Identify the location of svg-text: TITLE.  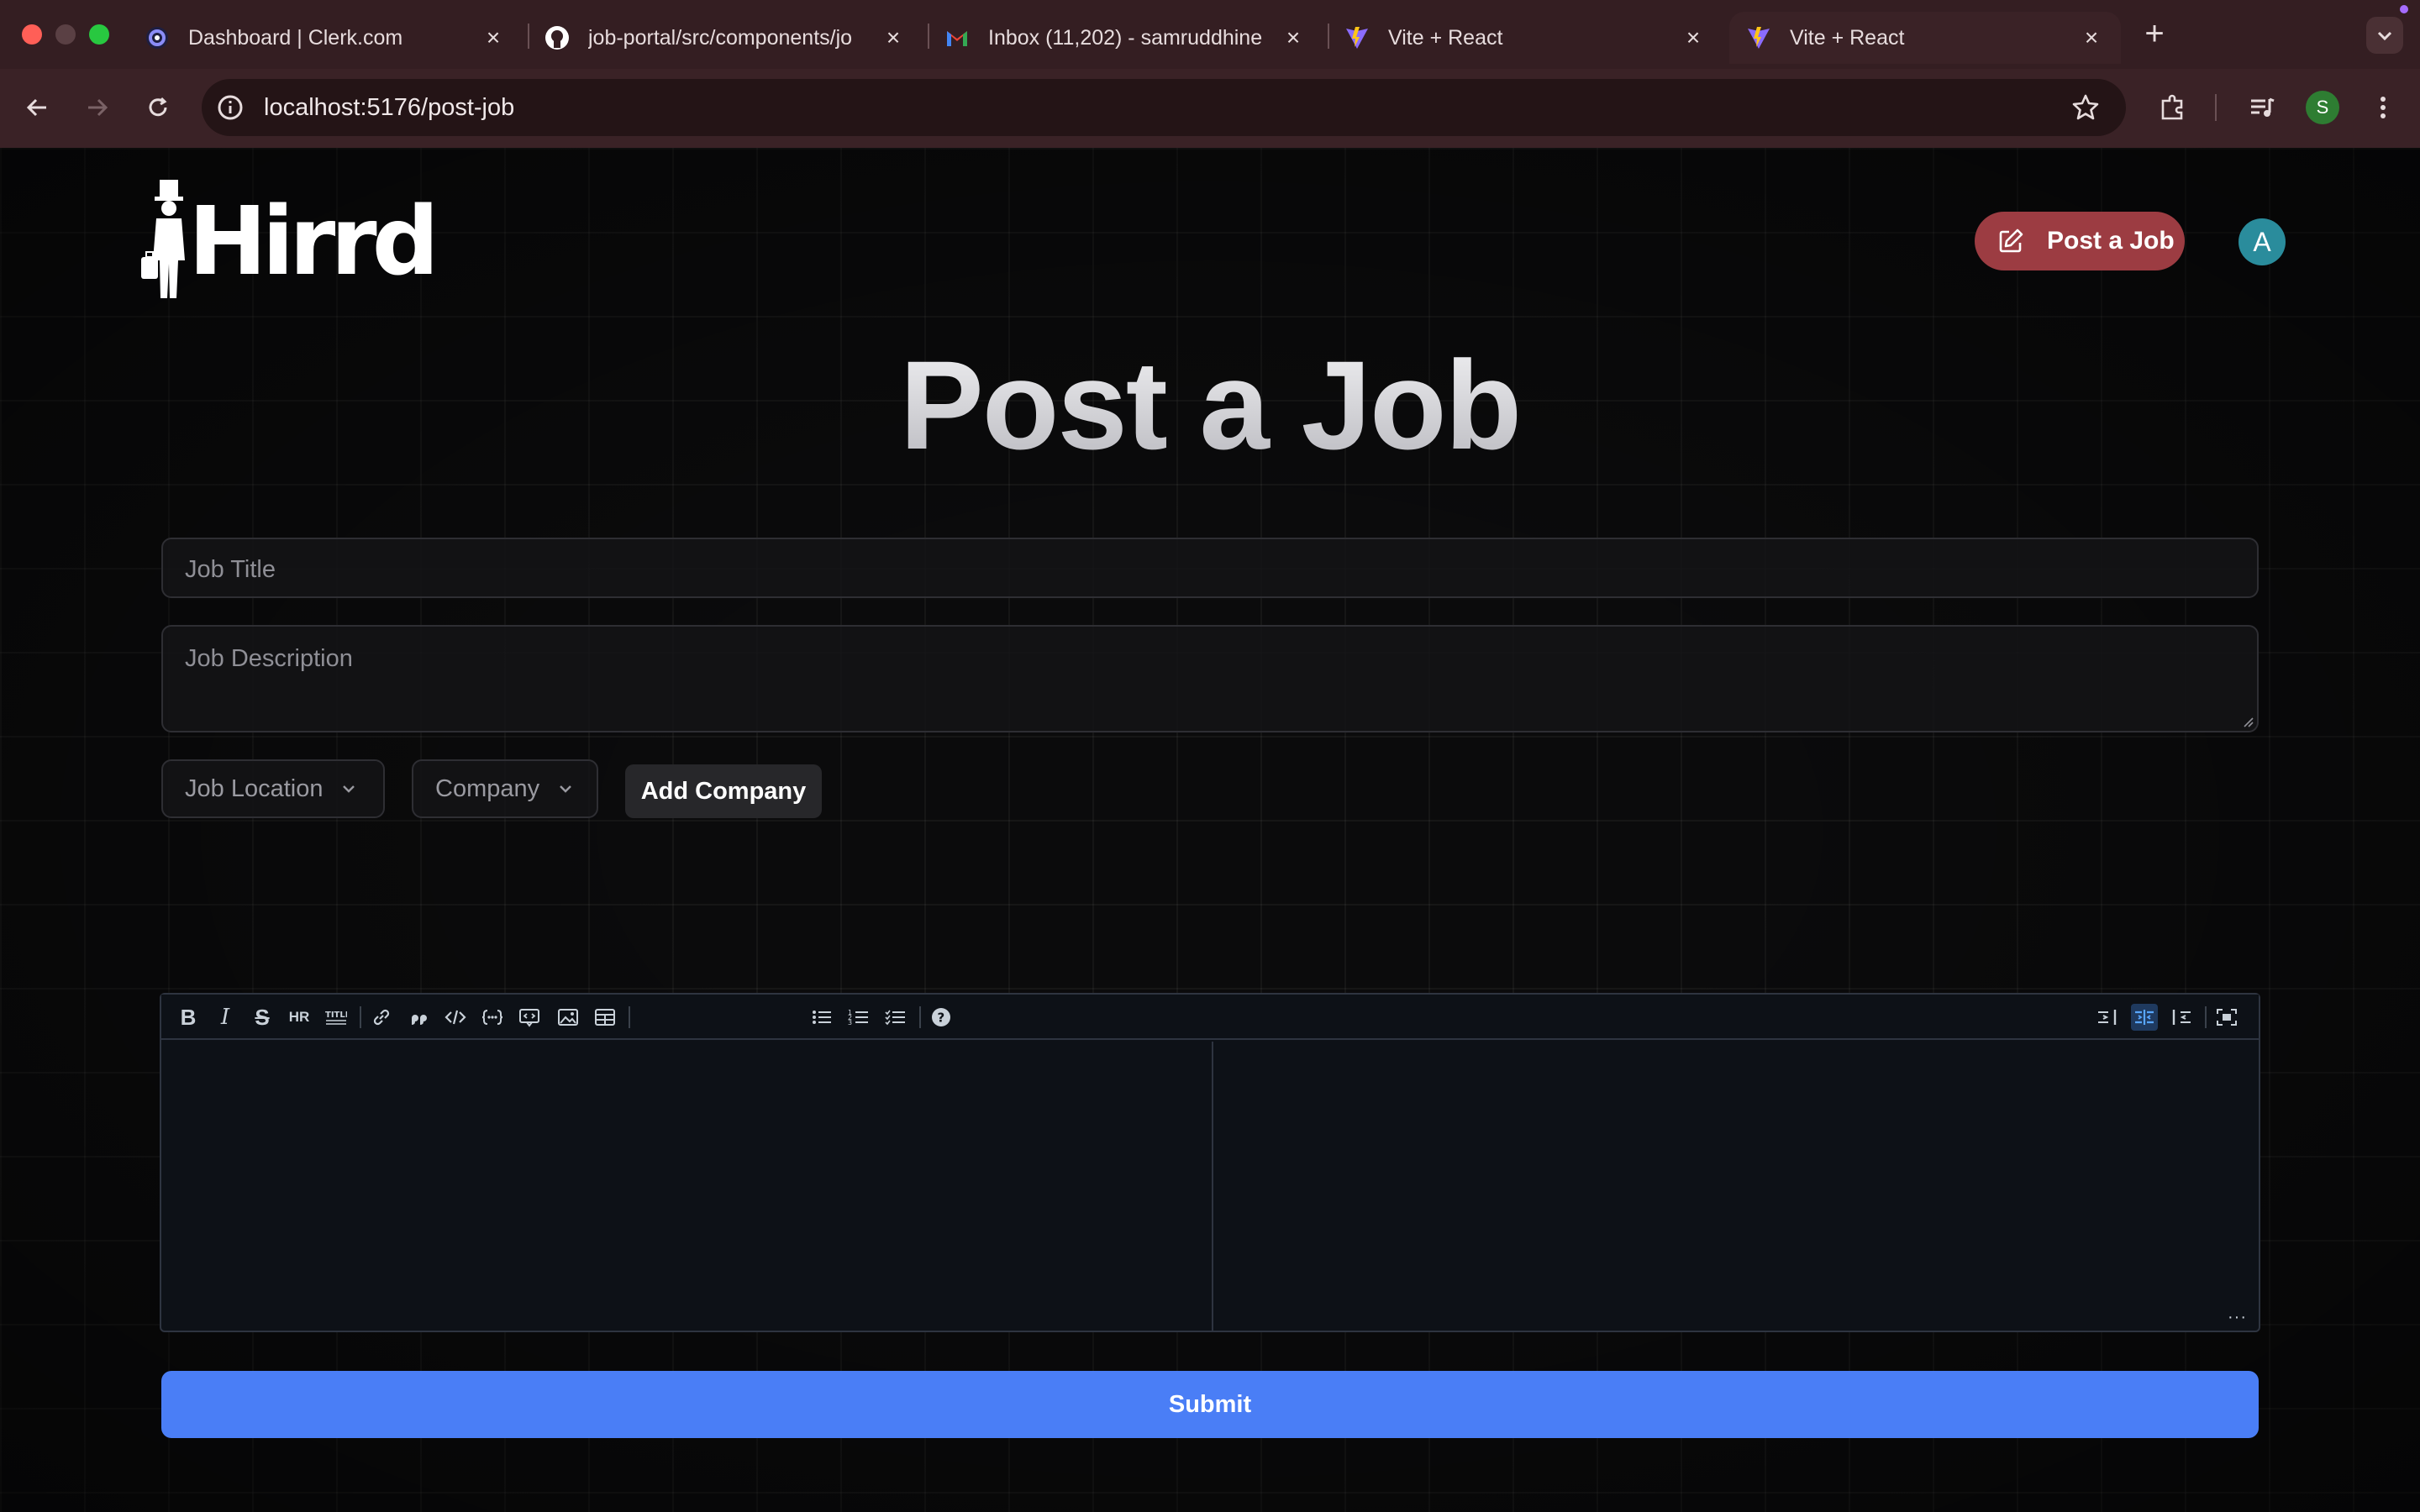
(336, 1015).